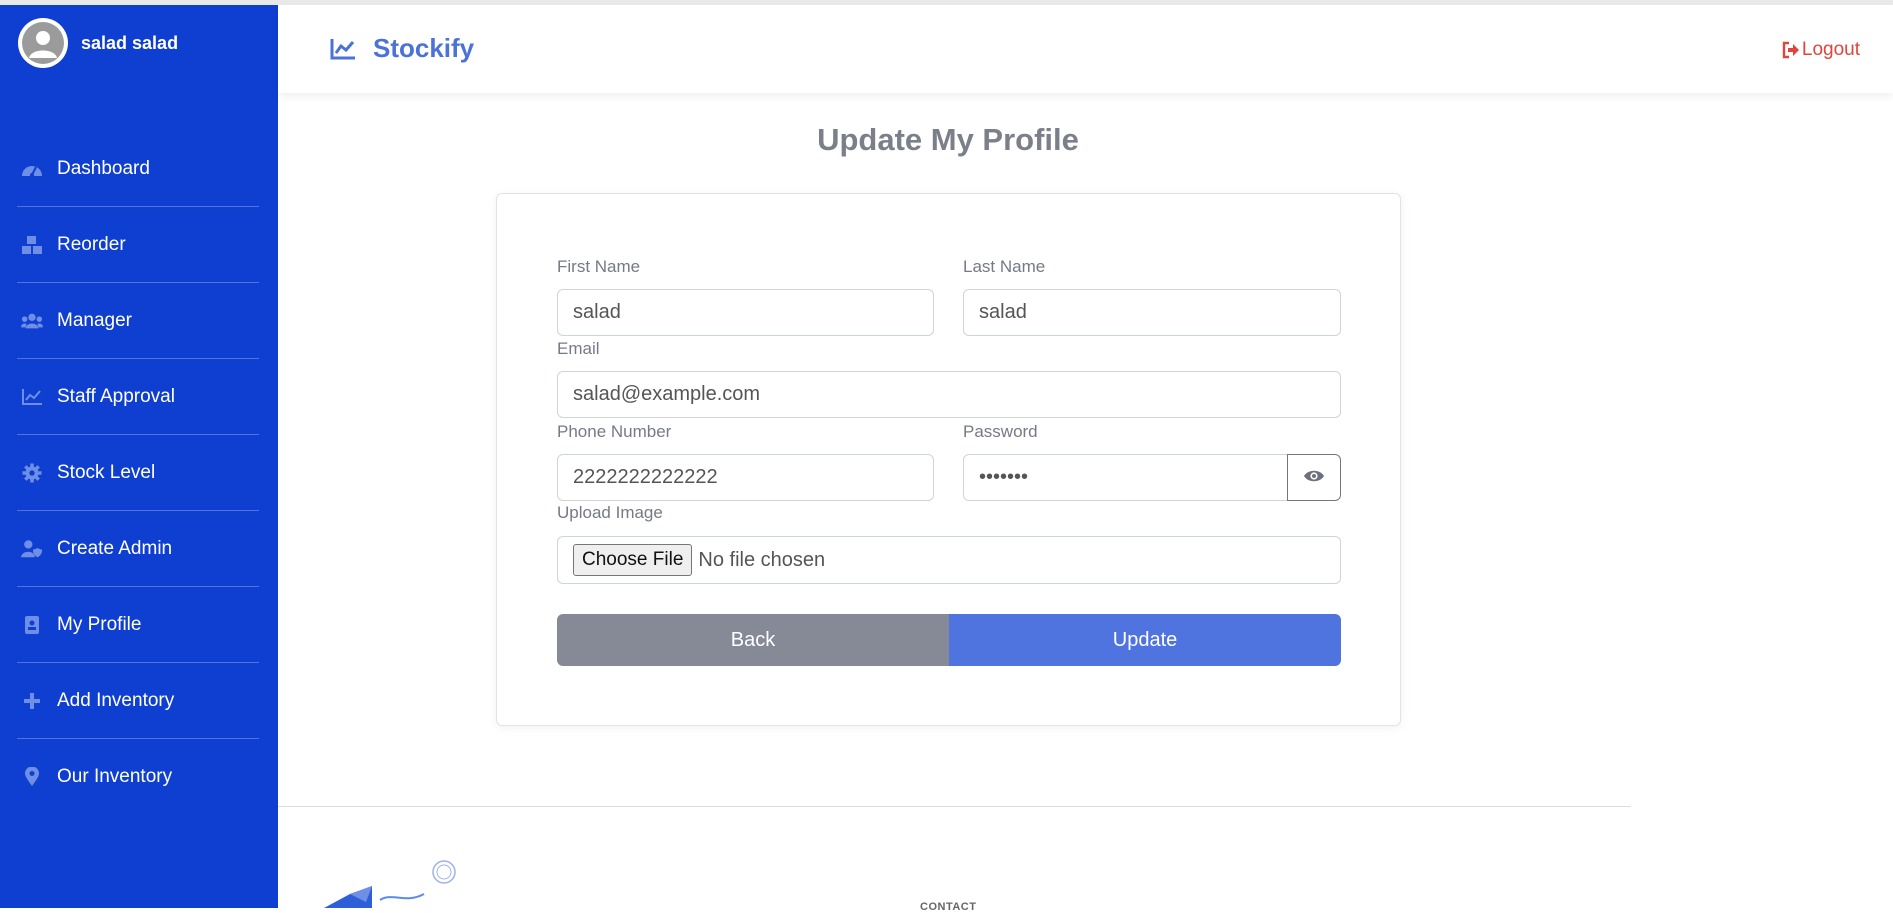  I want to click on map-pin-icon, so click(32, 777).